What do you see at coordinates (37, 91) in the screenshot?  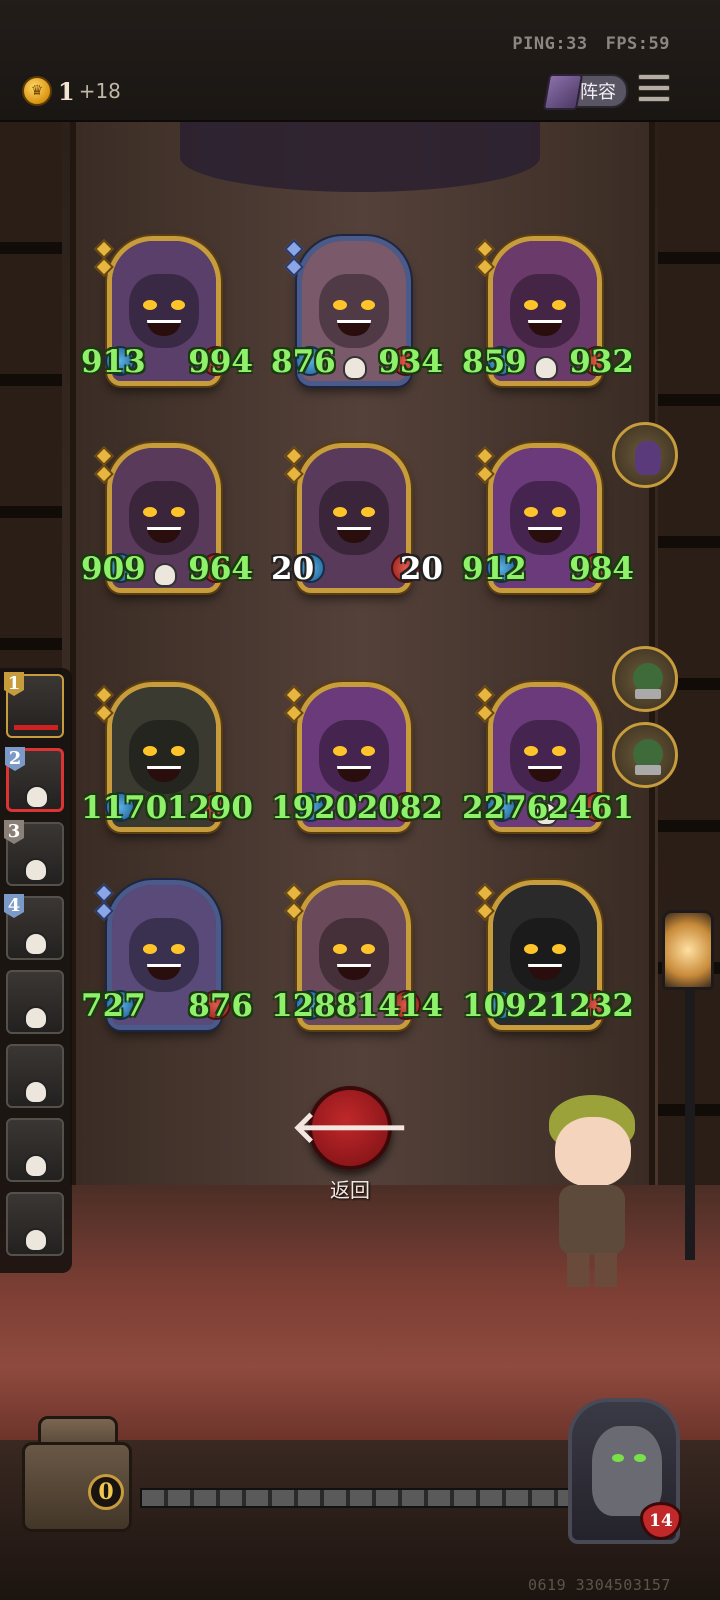 I see `gold-coin-icon: ♛` at bounding box center [37, 91].